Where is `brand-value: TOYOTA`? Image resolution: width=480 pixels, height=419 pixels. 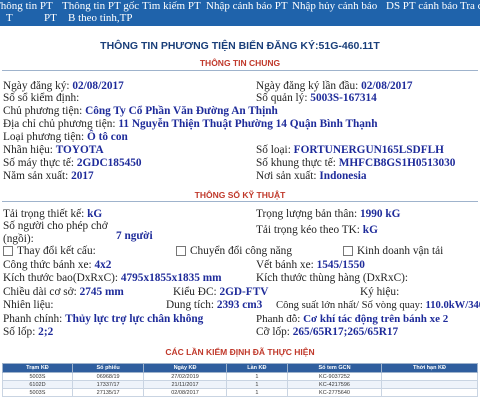 brand-value: TOYOTA is located at coordinates (79, 150).